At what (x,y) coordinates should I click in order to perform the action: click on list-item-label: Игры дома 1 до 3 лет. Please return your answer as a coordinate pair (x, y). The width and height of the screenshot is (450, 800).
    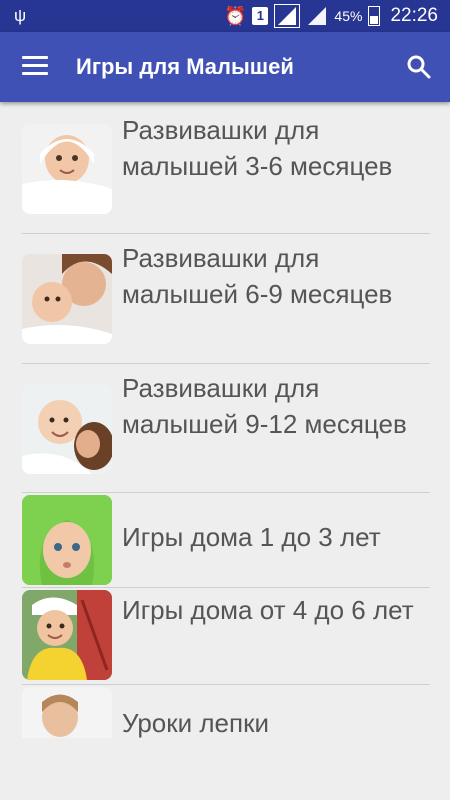
    Looking at the image, I should click on (251, 537).